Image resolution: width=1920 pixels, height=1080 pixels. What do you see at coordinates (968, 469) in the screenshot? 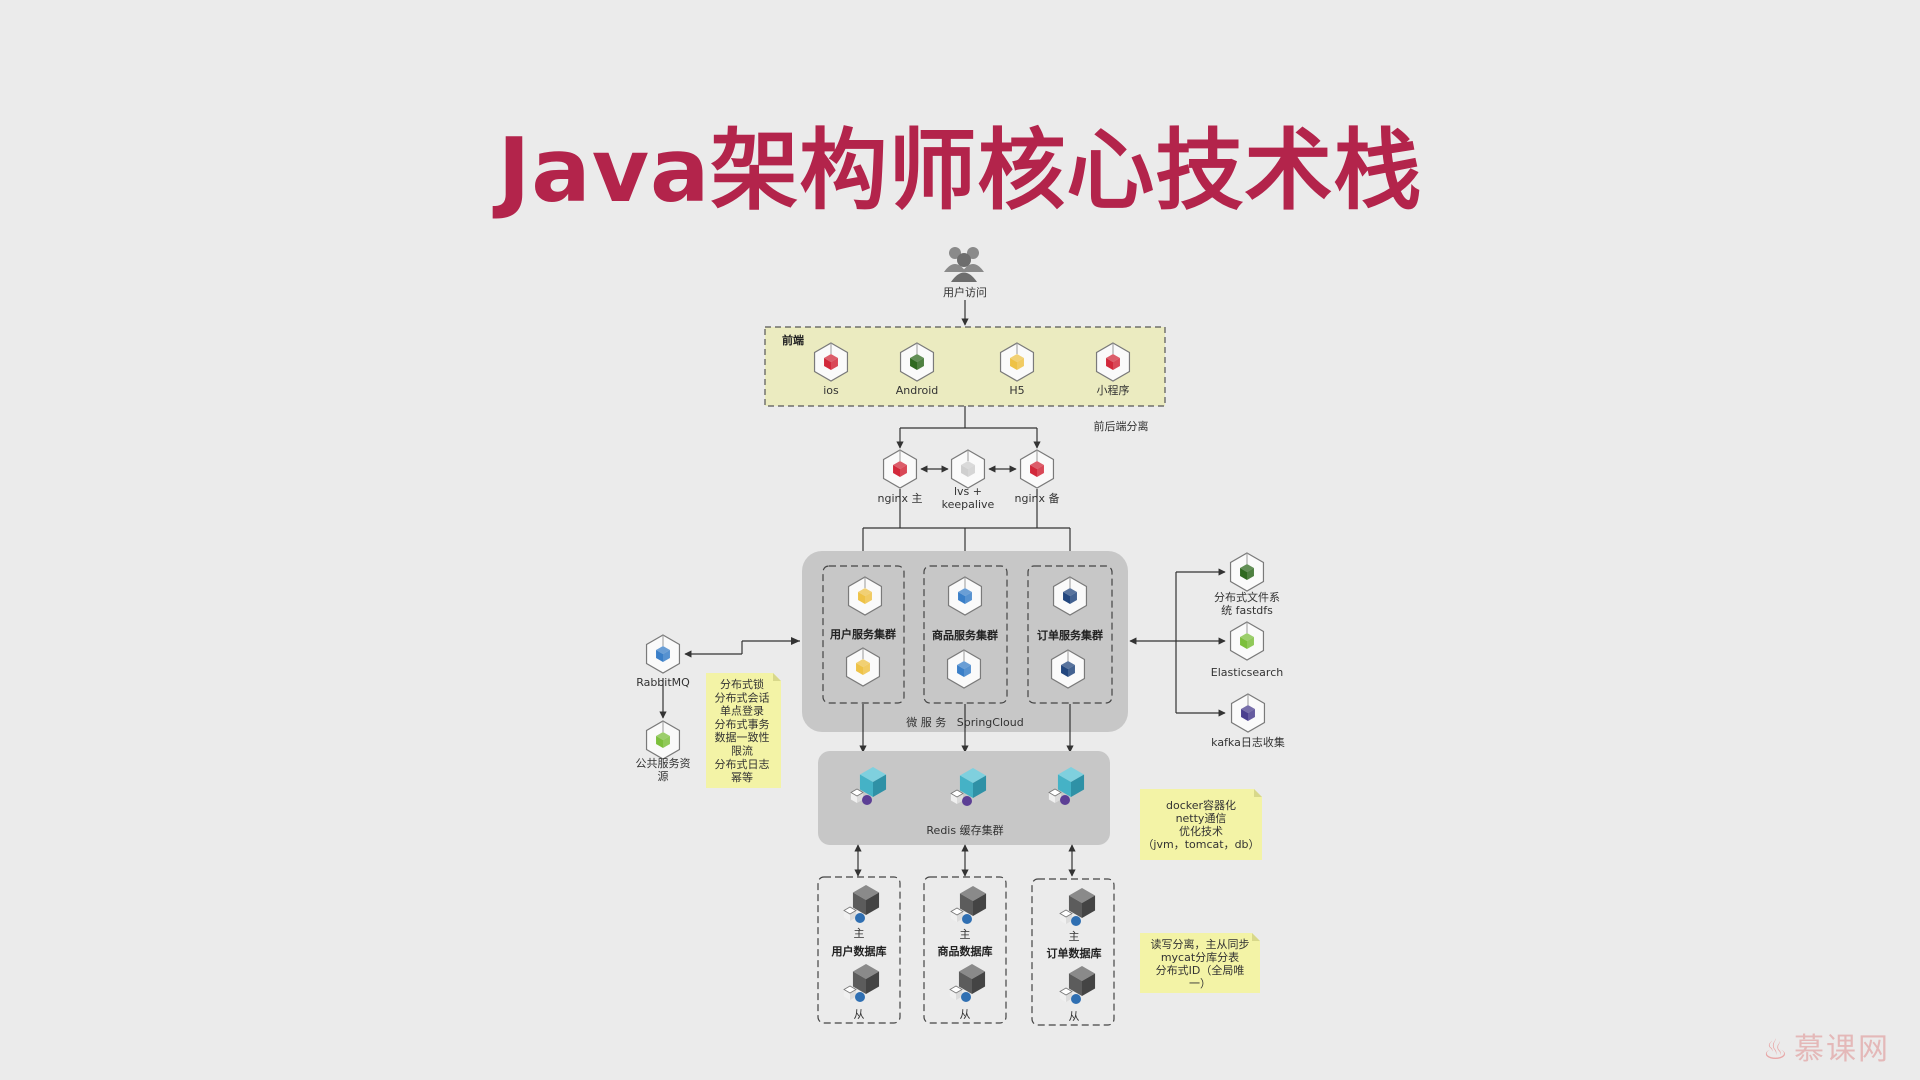
I see `lvs-cube-icon` at bounding box center [968, 469].